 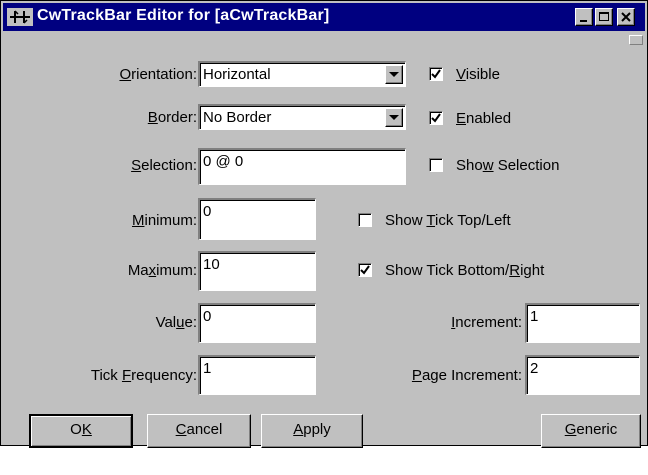 What do you see at coordinates (582, 323) in the screenshot?
I see `increment-input: 1` at bounding box center [582, 323].